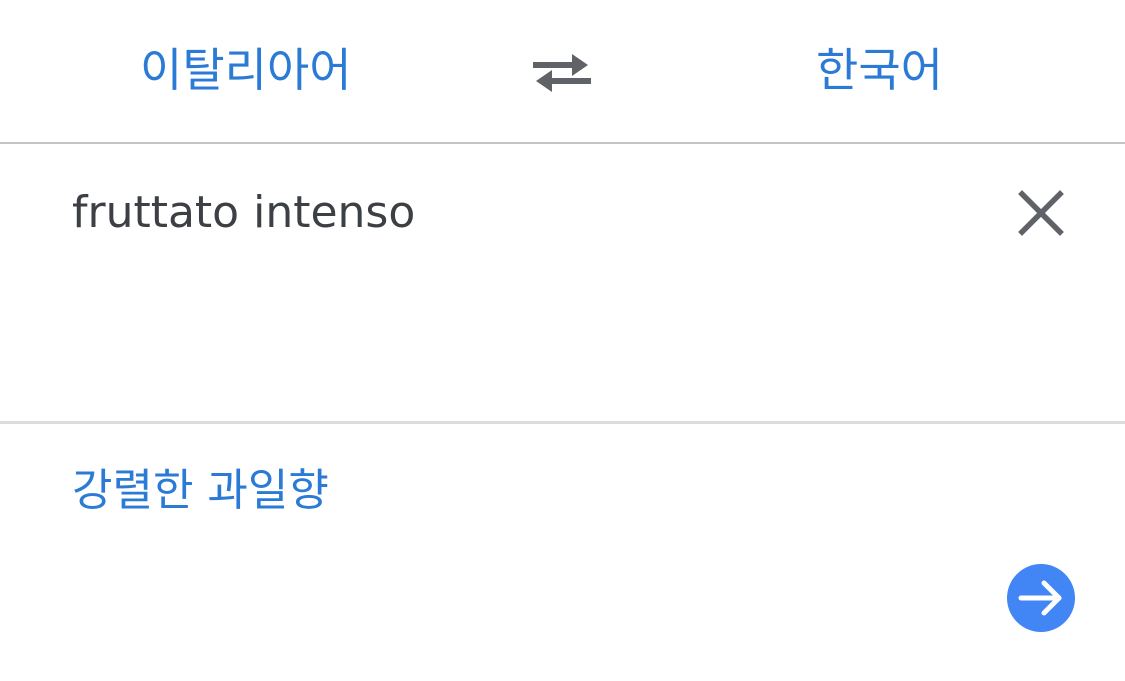 This screenshot has width=1125, height=681. I want to click on arrow-right-icon, so click(1040, 598).